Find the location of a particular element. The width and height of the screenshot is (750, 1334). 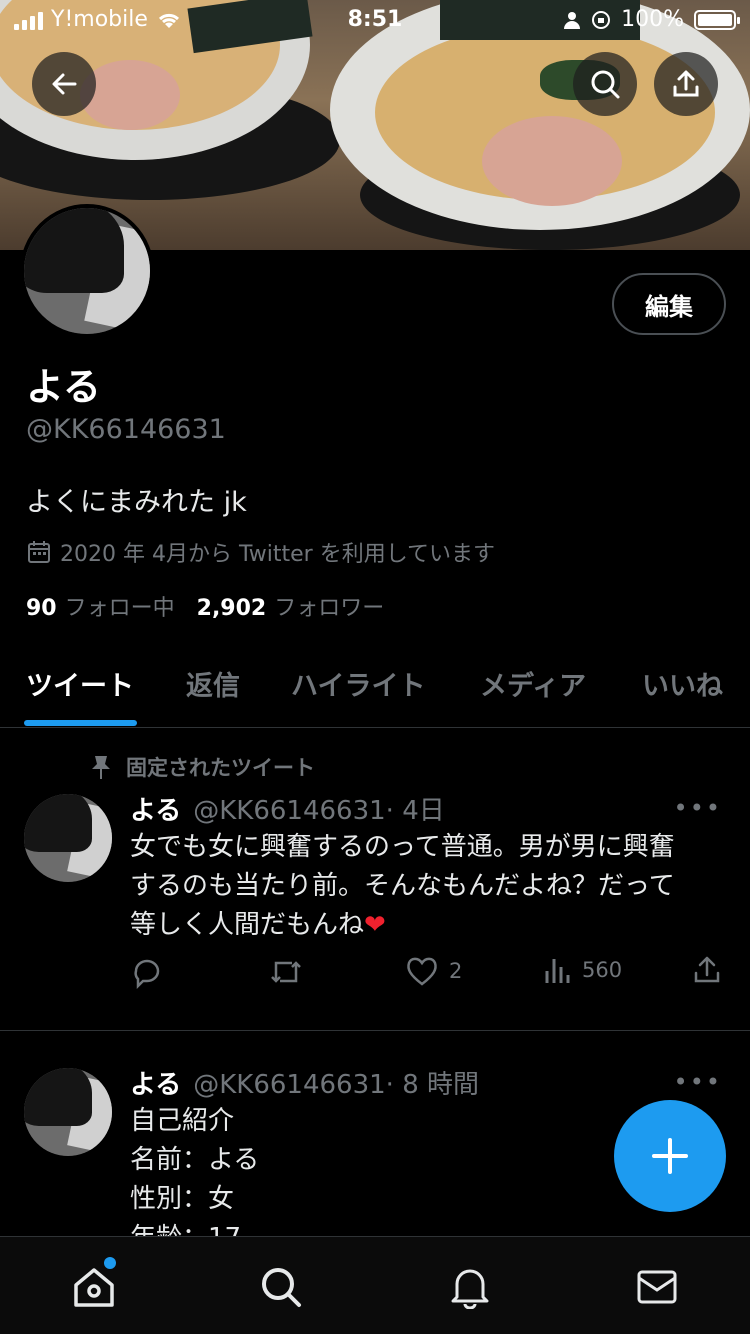

followers-count: 2,902 is located at coordinates (231, 608).